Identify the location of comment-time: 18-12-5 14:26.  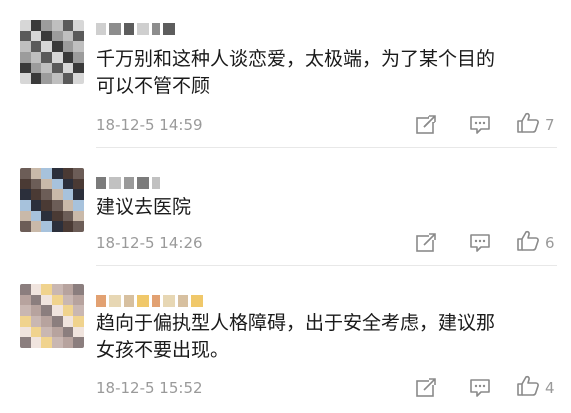
(149, 243).